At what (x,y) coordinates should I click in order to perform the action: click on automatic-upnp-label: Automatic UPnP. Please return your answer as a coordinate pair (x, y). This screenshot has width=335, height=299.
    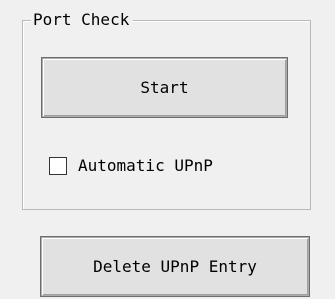
    Looking at the image, I should click on (145, 166).